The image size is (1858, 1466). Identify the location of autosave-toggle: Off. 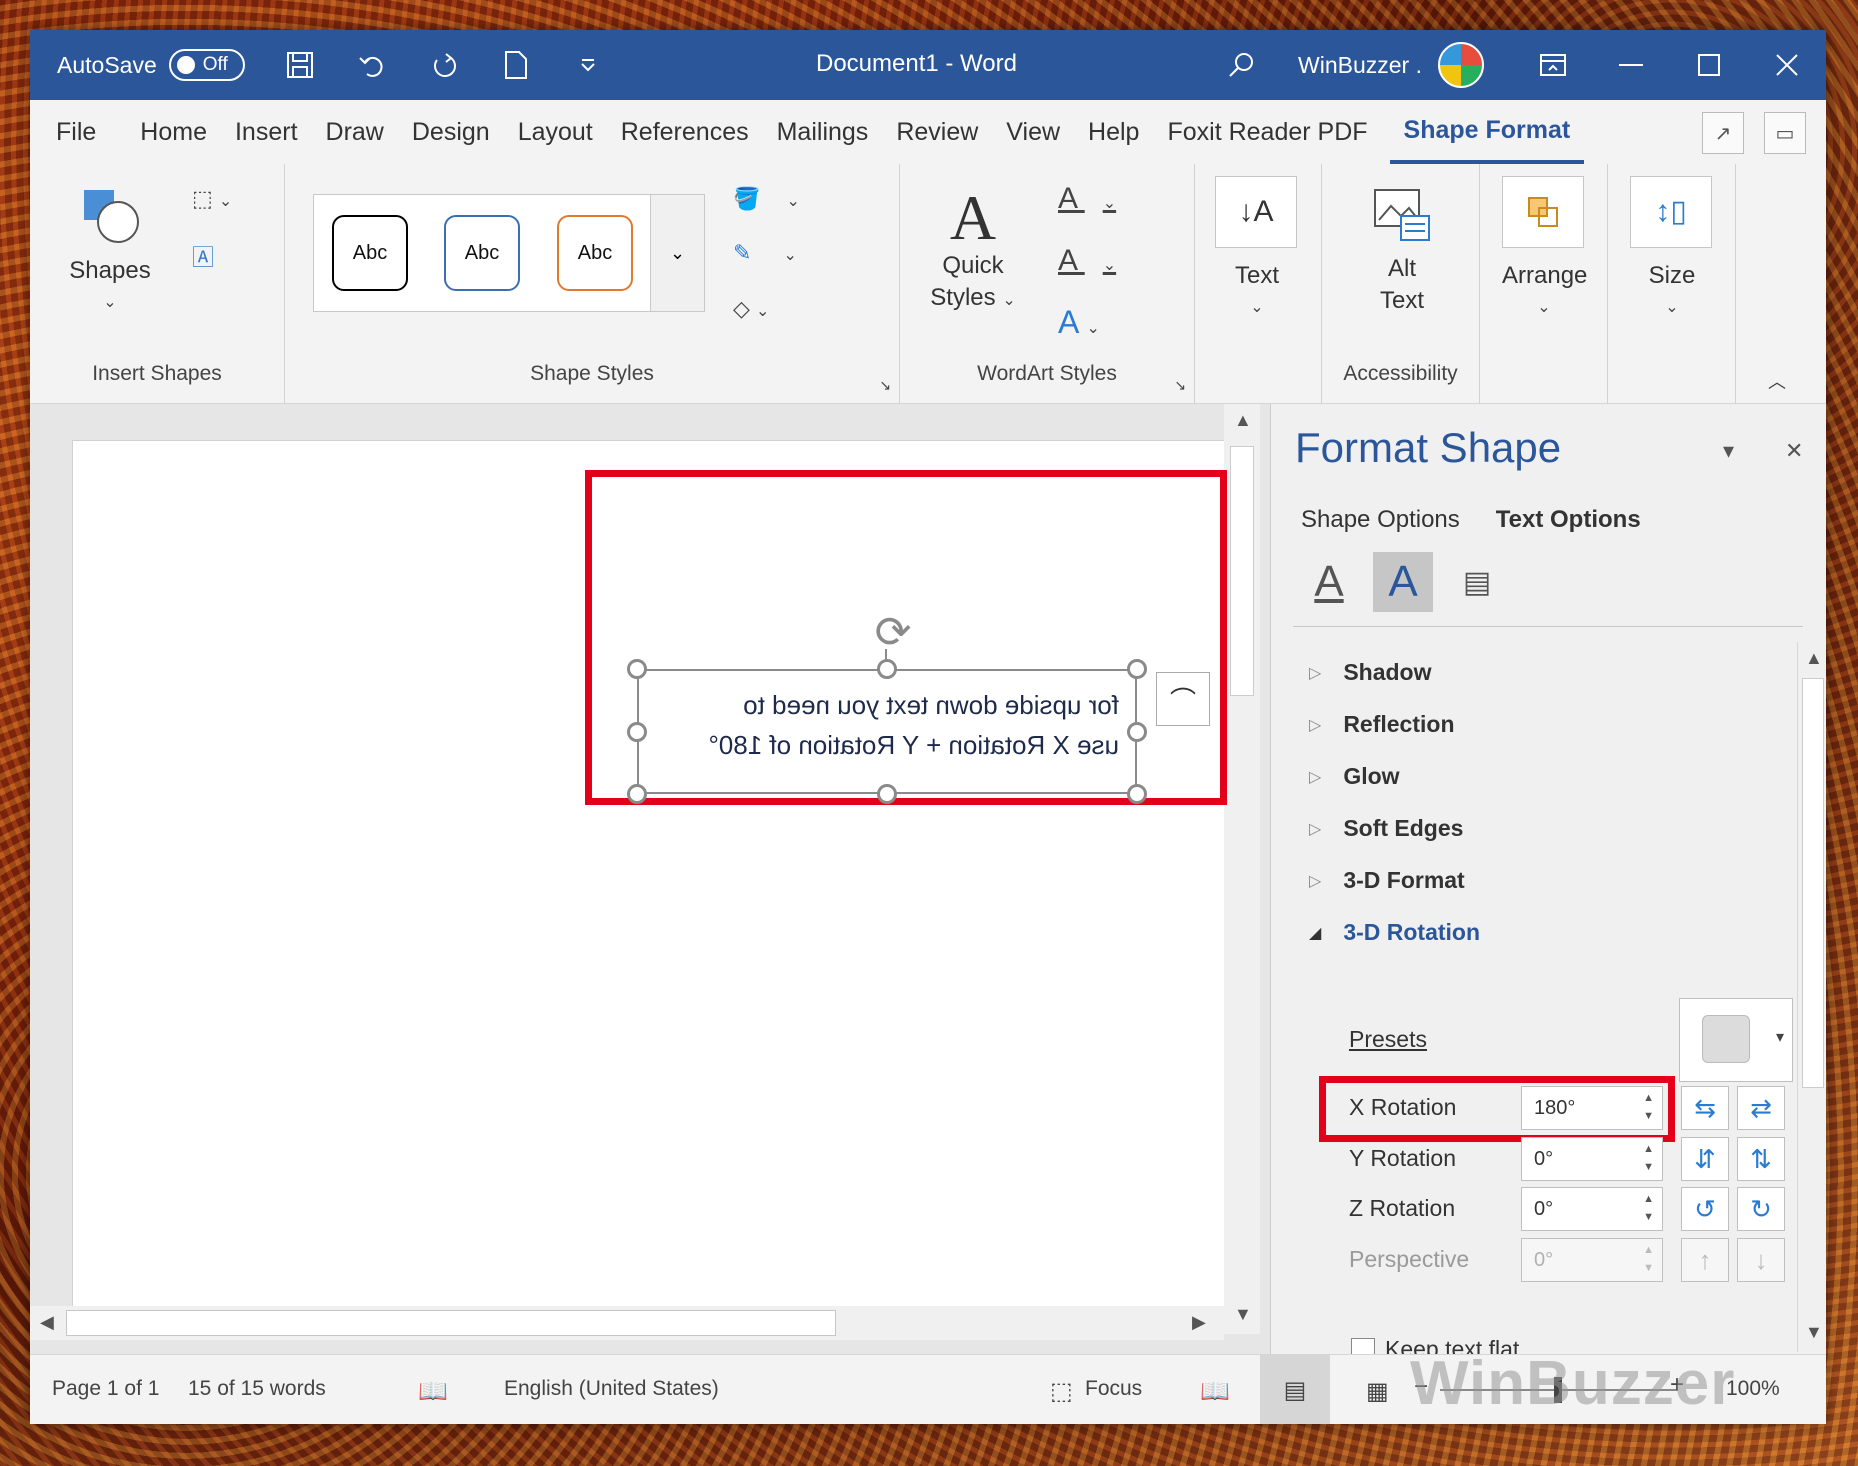
(206, 65).